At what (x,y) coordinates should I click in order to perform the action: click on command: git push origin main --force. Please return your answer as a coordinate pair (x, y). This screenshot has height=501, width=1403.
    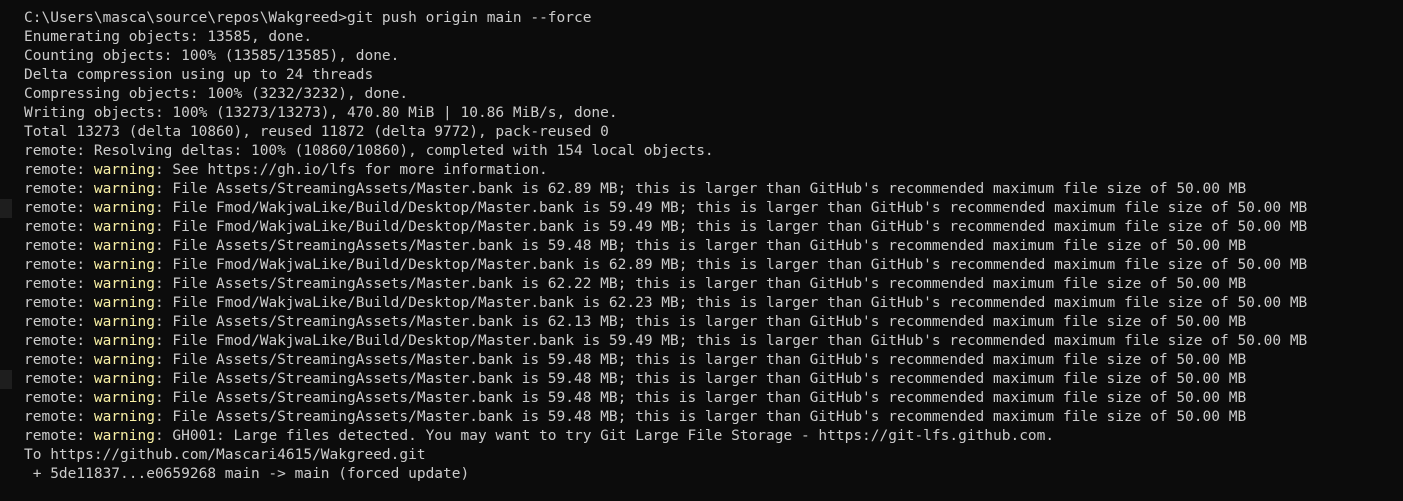
    Looking at the image, I should click on (469, 18).